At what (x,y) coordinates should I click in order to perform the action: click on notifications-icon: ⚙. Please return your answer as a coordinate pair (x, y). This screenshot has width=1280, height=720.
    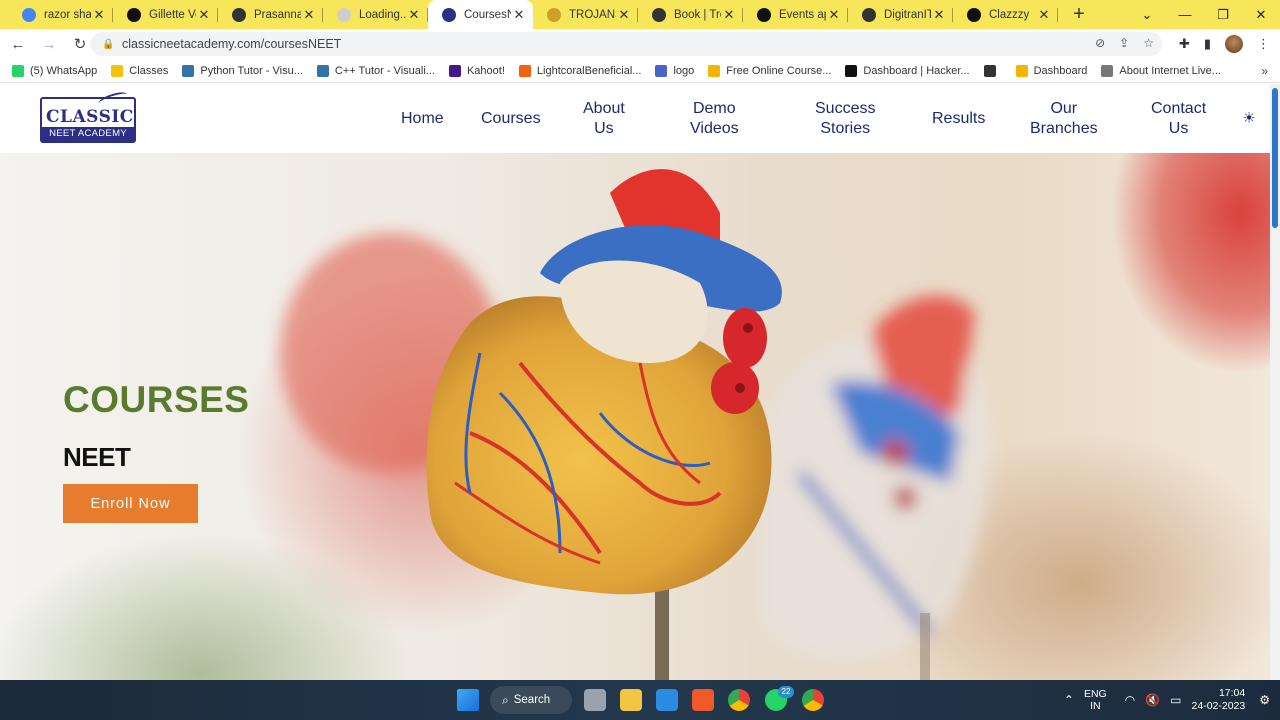
    Looking at the image, I should click on (1264, 700).